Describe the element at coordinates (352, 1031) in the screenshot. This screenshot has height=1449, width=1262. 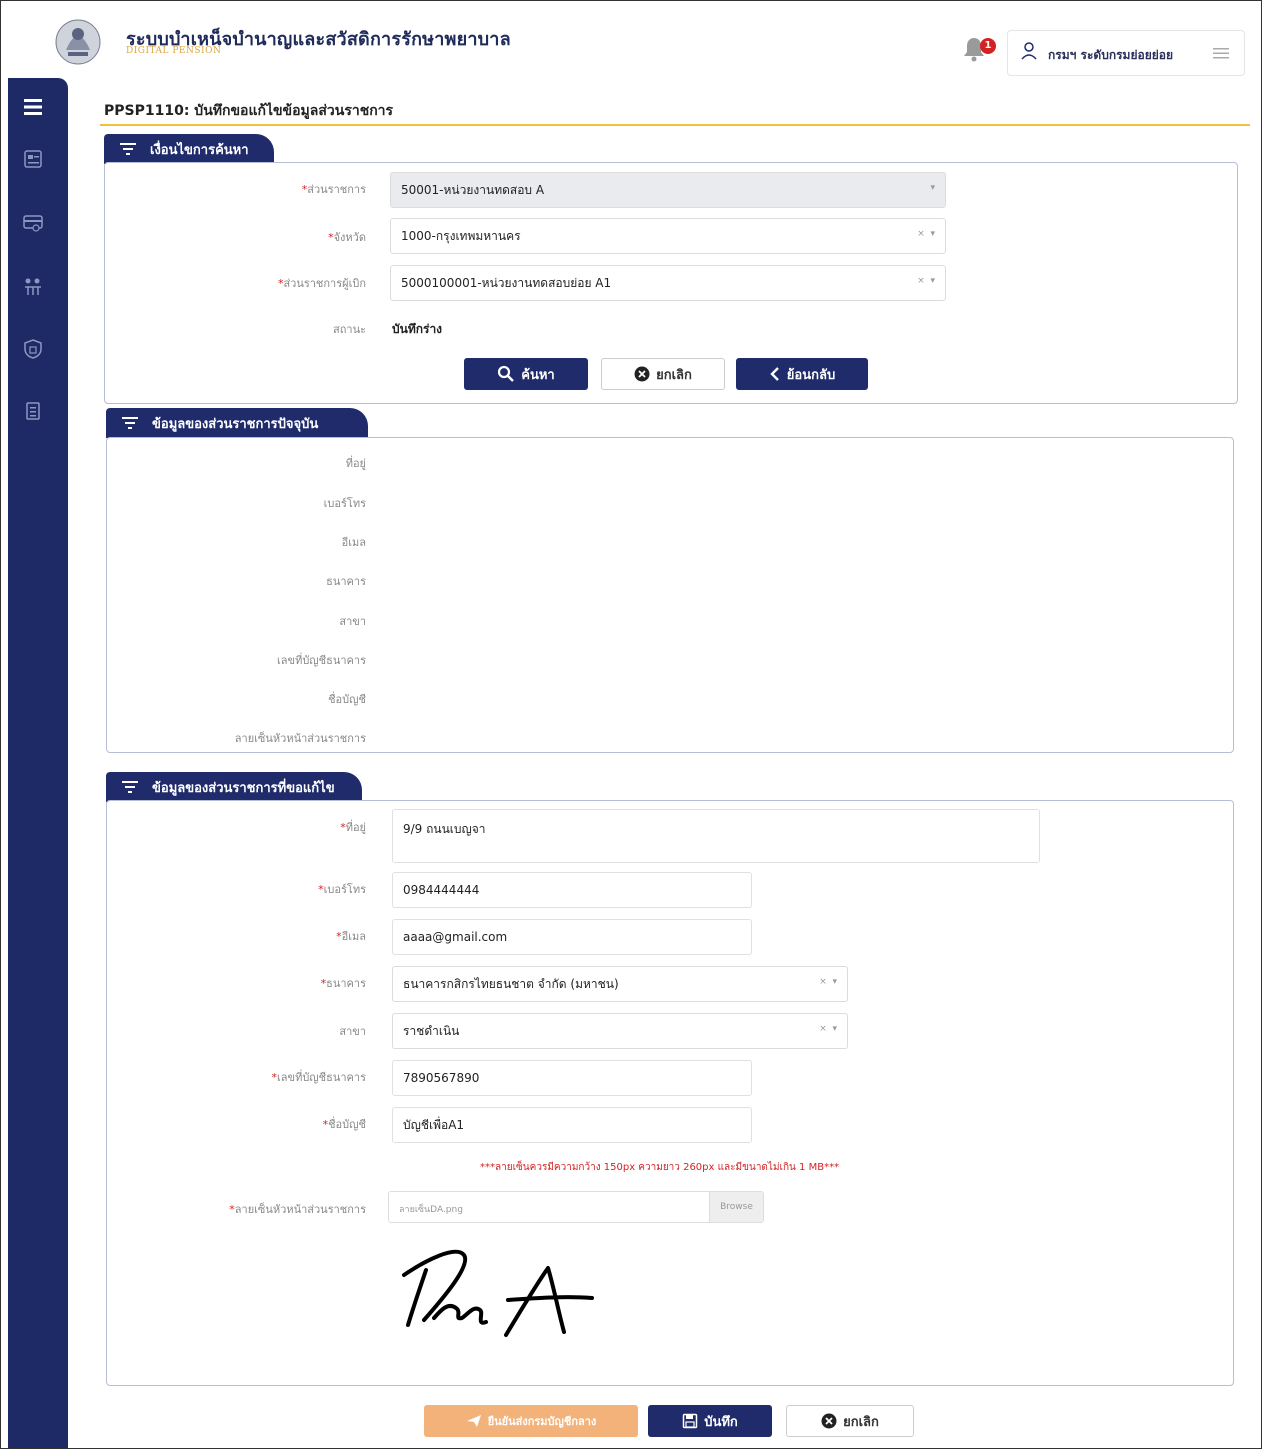
I see `edit-branch-label: สาขา` at that location.